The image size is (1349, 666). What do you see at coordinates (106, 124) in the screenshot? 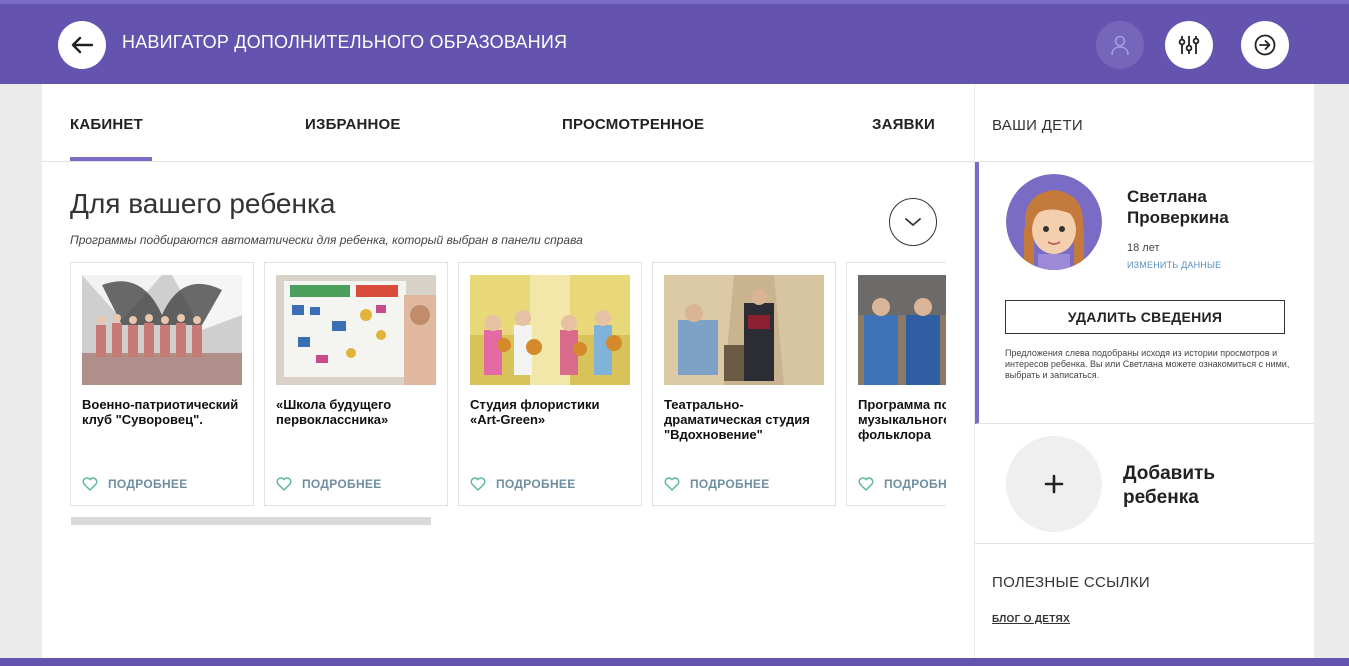
I see `tab-cabinet: КАБИНЕТ` at bounding box center [106, 124].